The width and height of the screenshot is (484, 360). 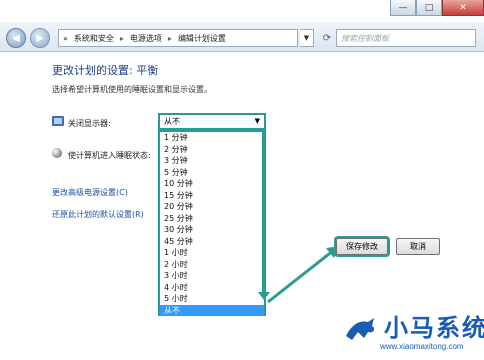 I want to click on horse-logo-icon, so click(x=360, y=329).